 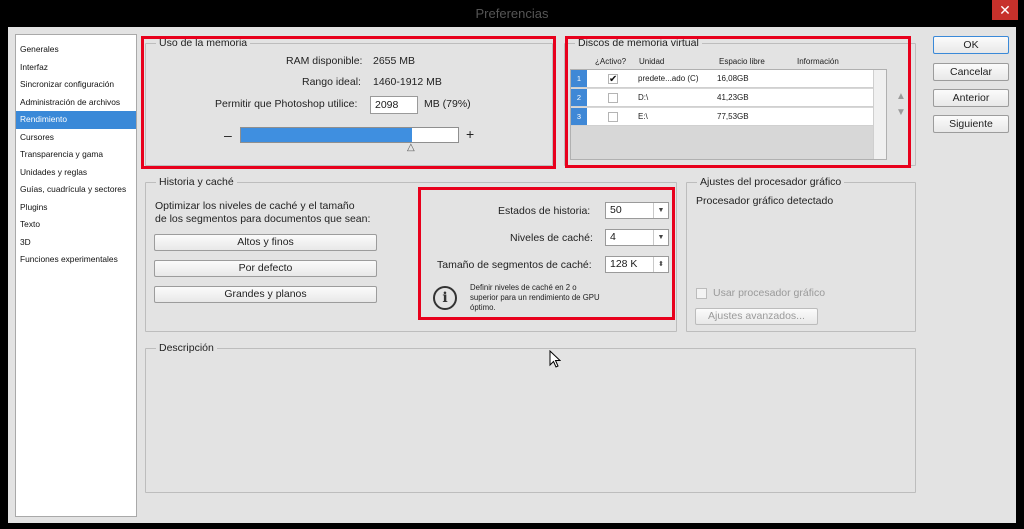 What do you see at coordinates (668, 78) in the screenshot?
I see `unit-cell: predete...ado (C)` at bounding box center [668, 78].